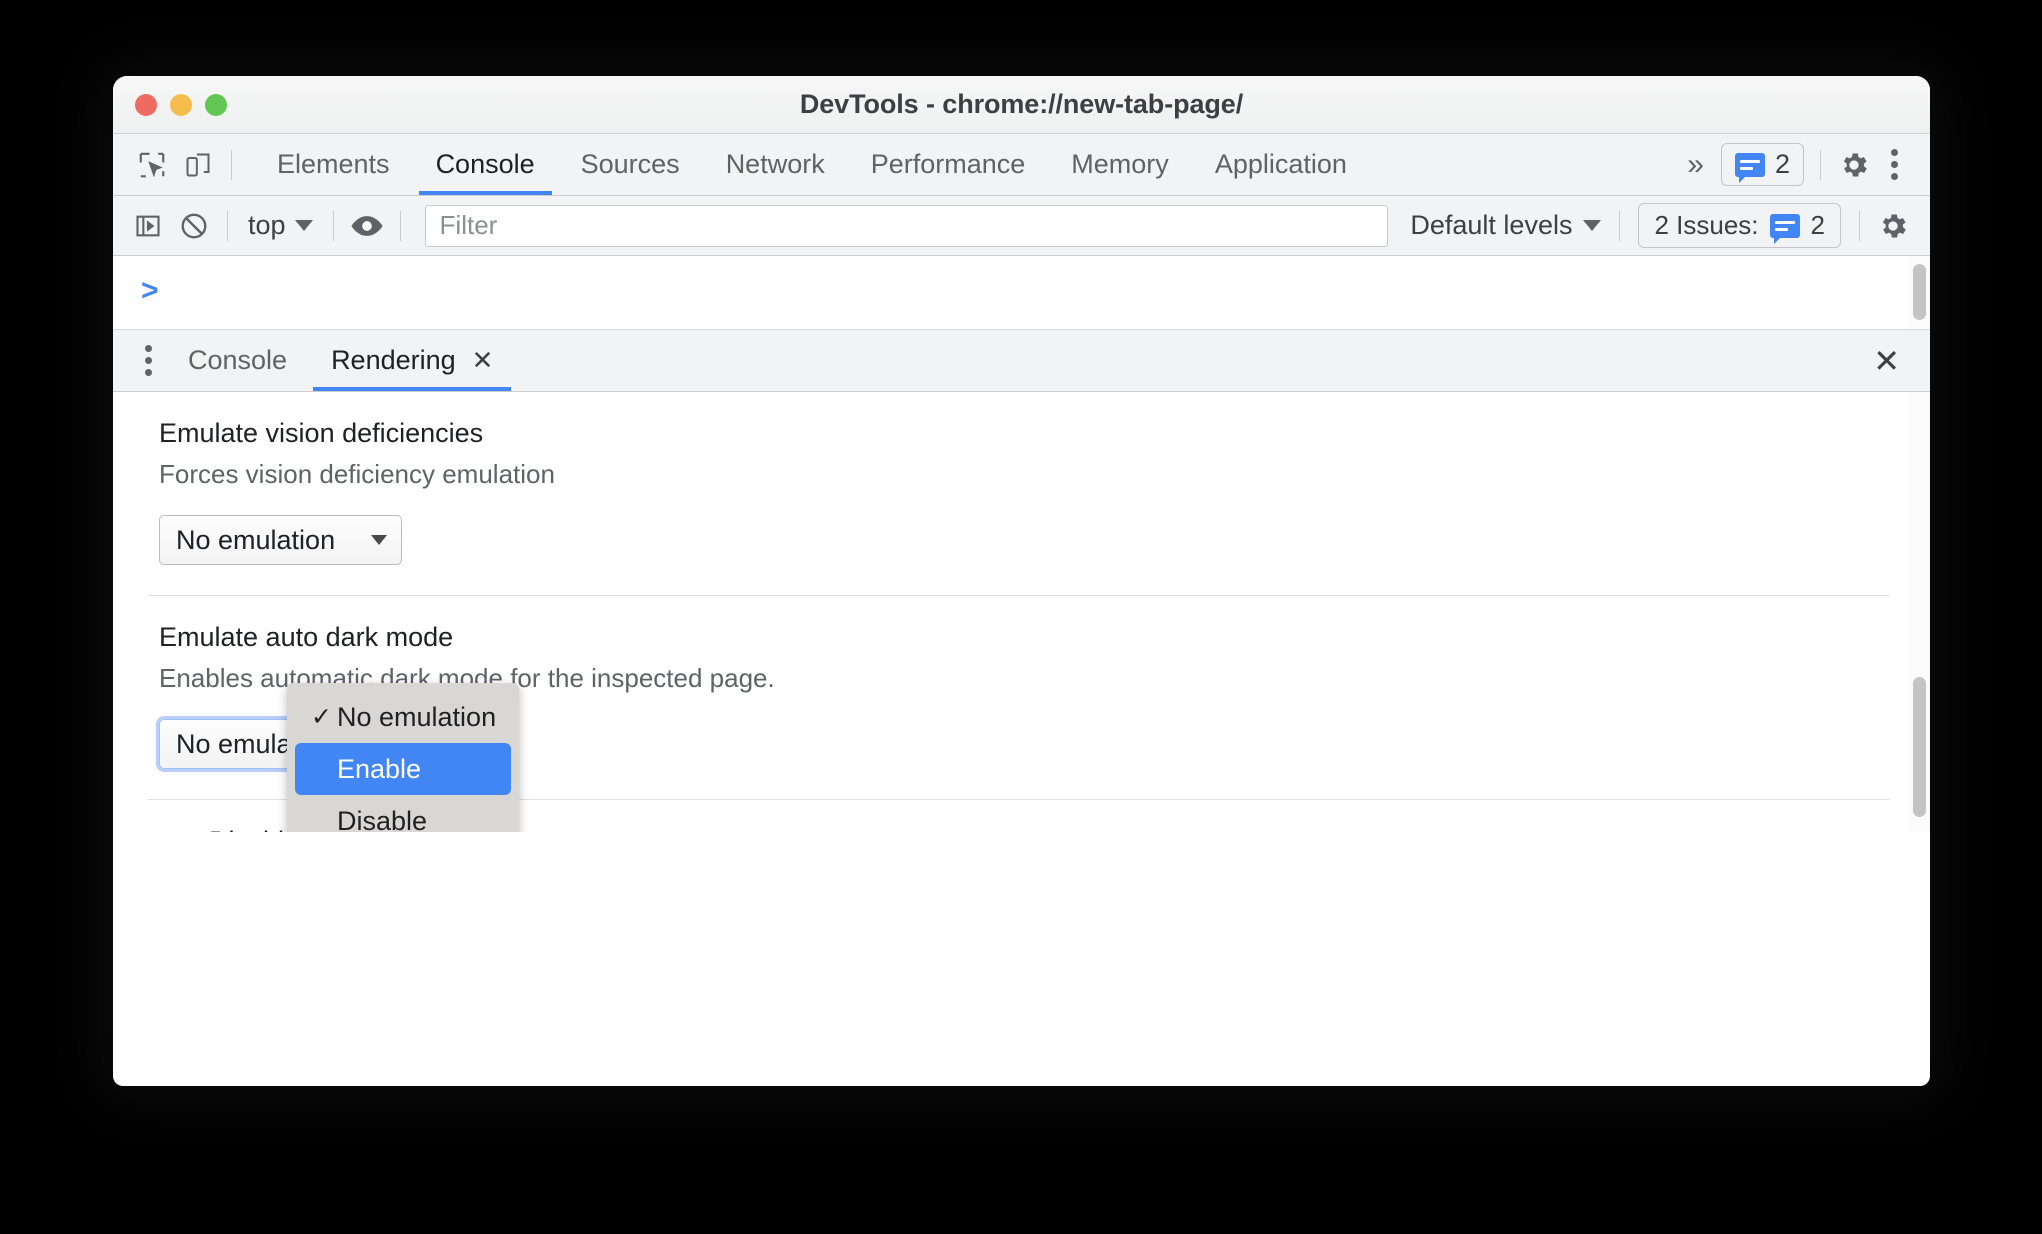  I want to click on check-icon: ✓, so click(321, 717).